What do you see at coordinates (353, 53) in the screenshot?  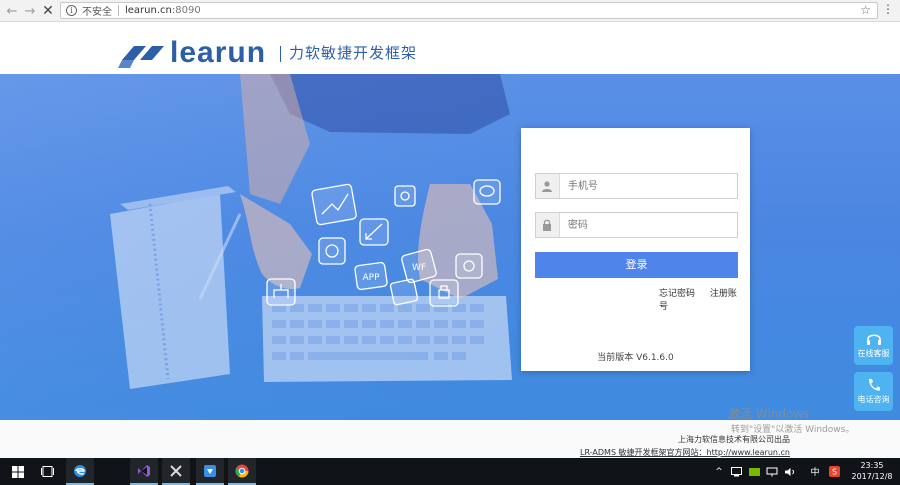 I see `logo-slogan: 力软敏捷开发框架` at bounding box center [353, 53].